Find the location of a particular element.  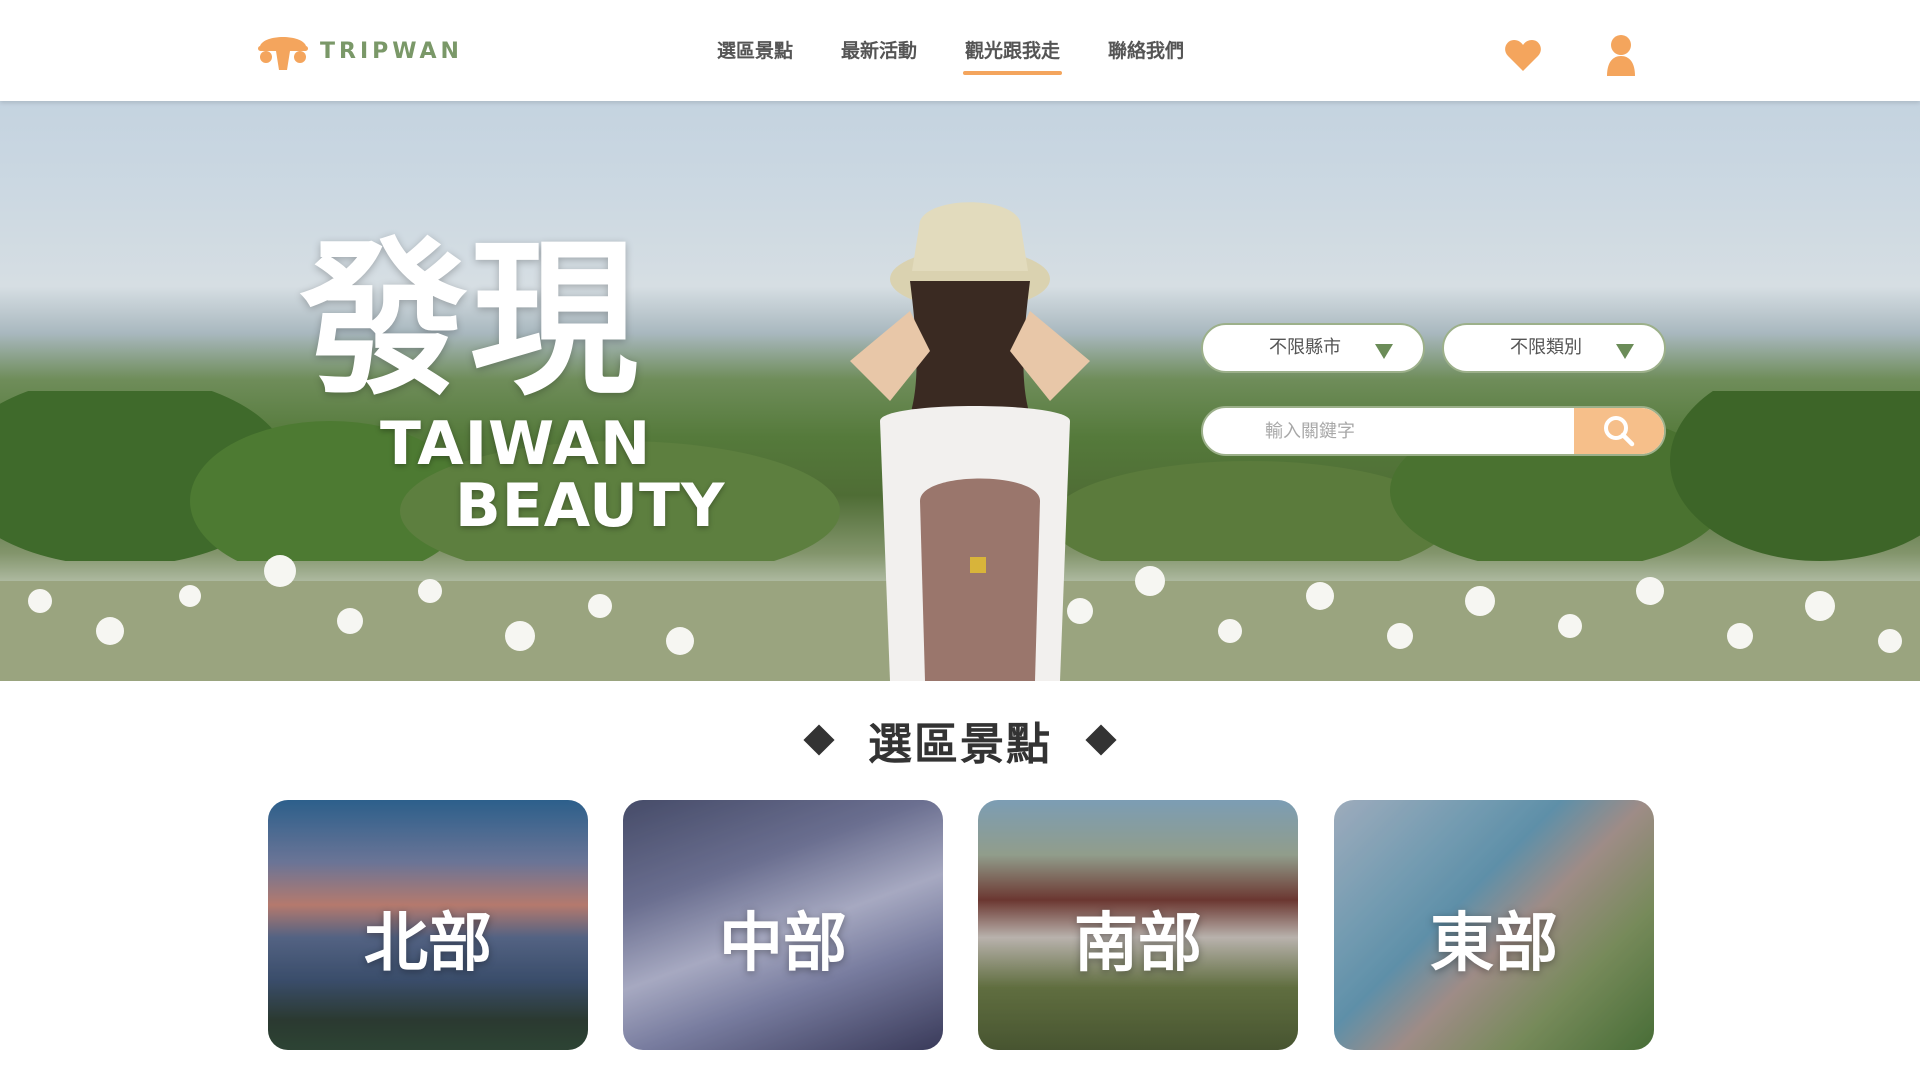

site-header: TRIPWAN 選區景點 最新活動 觀光跟我走 聯絡我們 is located at coordinates (960, 50).